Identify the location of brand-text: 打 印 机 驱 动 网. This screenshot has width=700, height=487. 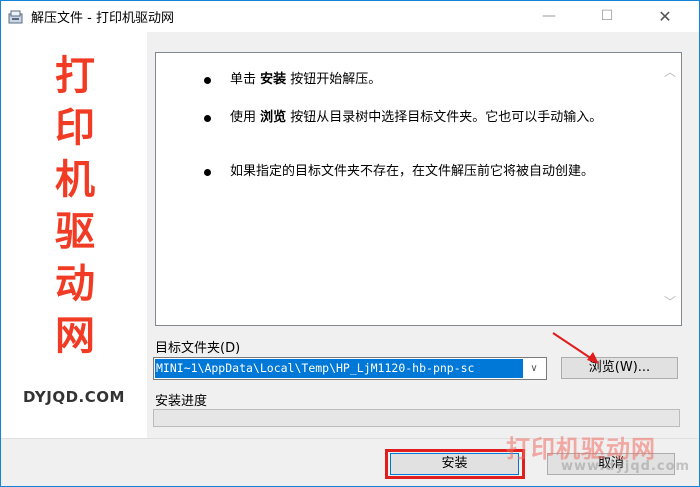
(75, 206).